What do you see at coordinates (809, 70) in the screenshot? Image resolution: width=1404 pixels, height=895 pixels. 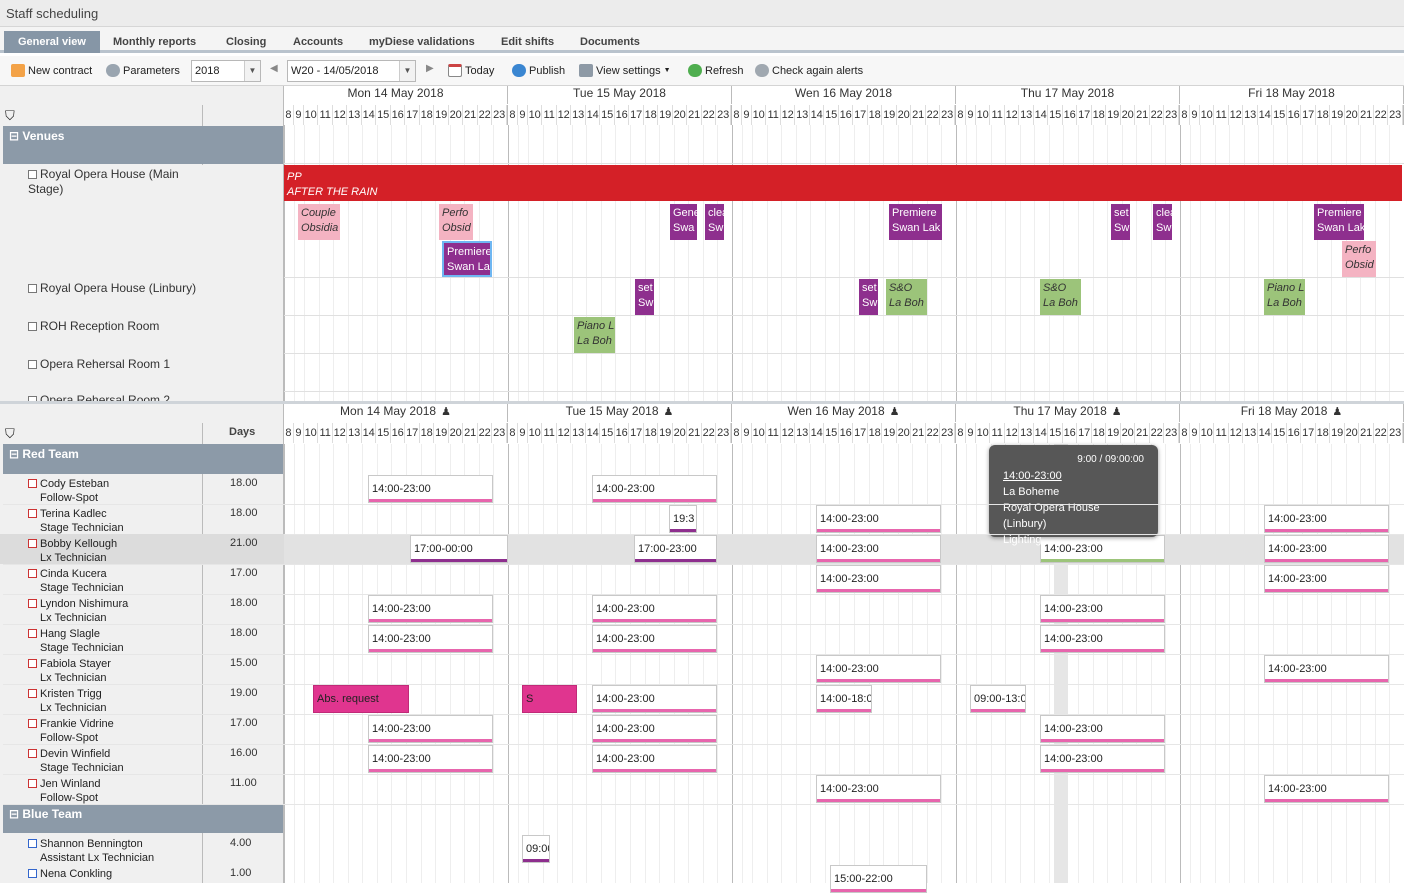 I see `check-alerts-button: Check again alerts` at bounding box center [809, 70].